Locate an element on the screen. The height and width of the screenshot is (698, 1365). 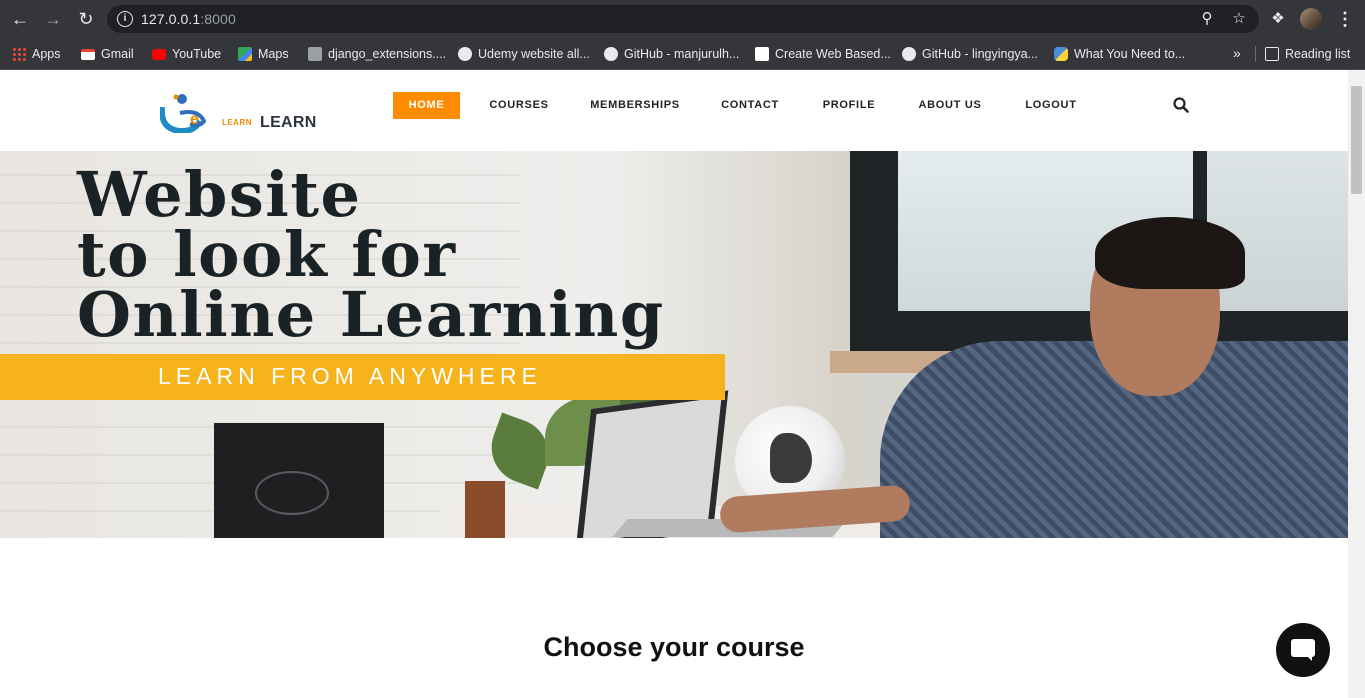
globe-land is located at coordinates (791, 458).